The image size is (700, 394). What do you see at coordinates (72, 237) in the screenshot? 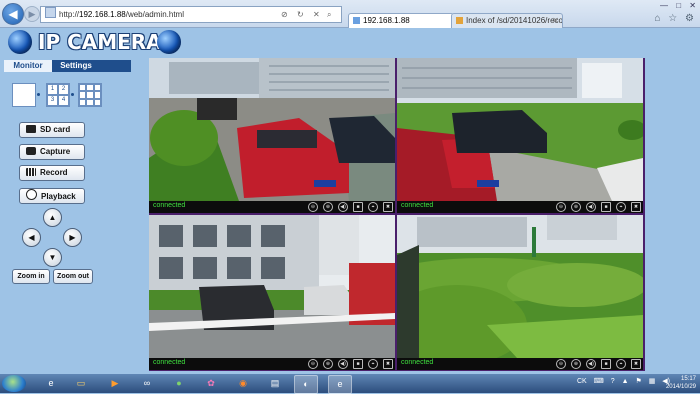
I see `pan-right-button: ▶` at bounding box center [72, 237].